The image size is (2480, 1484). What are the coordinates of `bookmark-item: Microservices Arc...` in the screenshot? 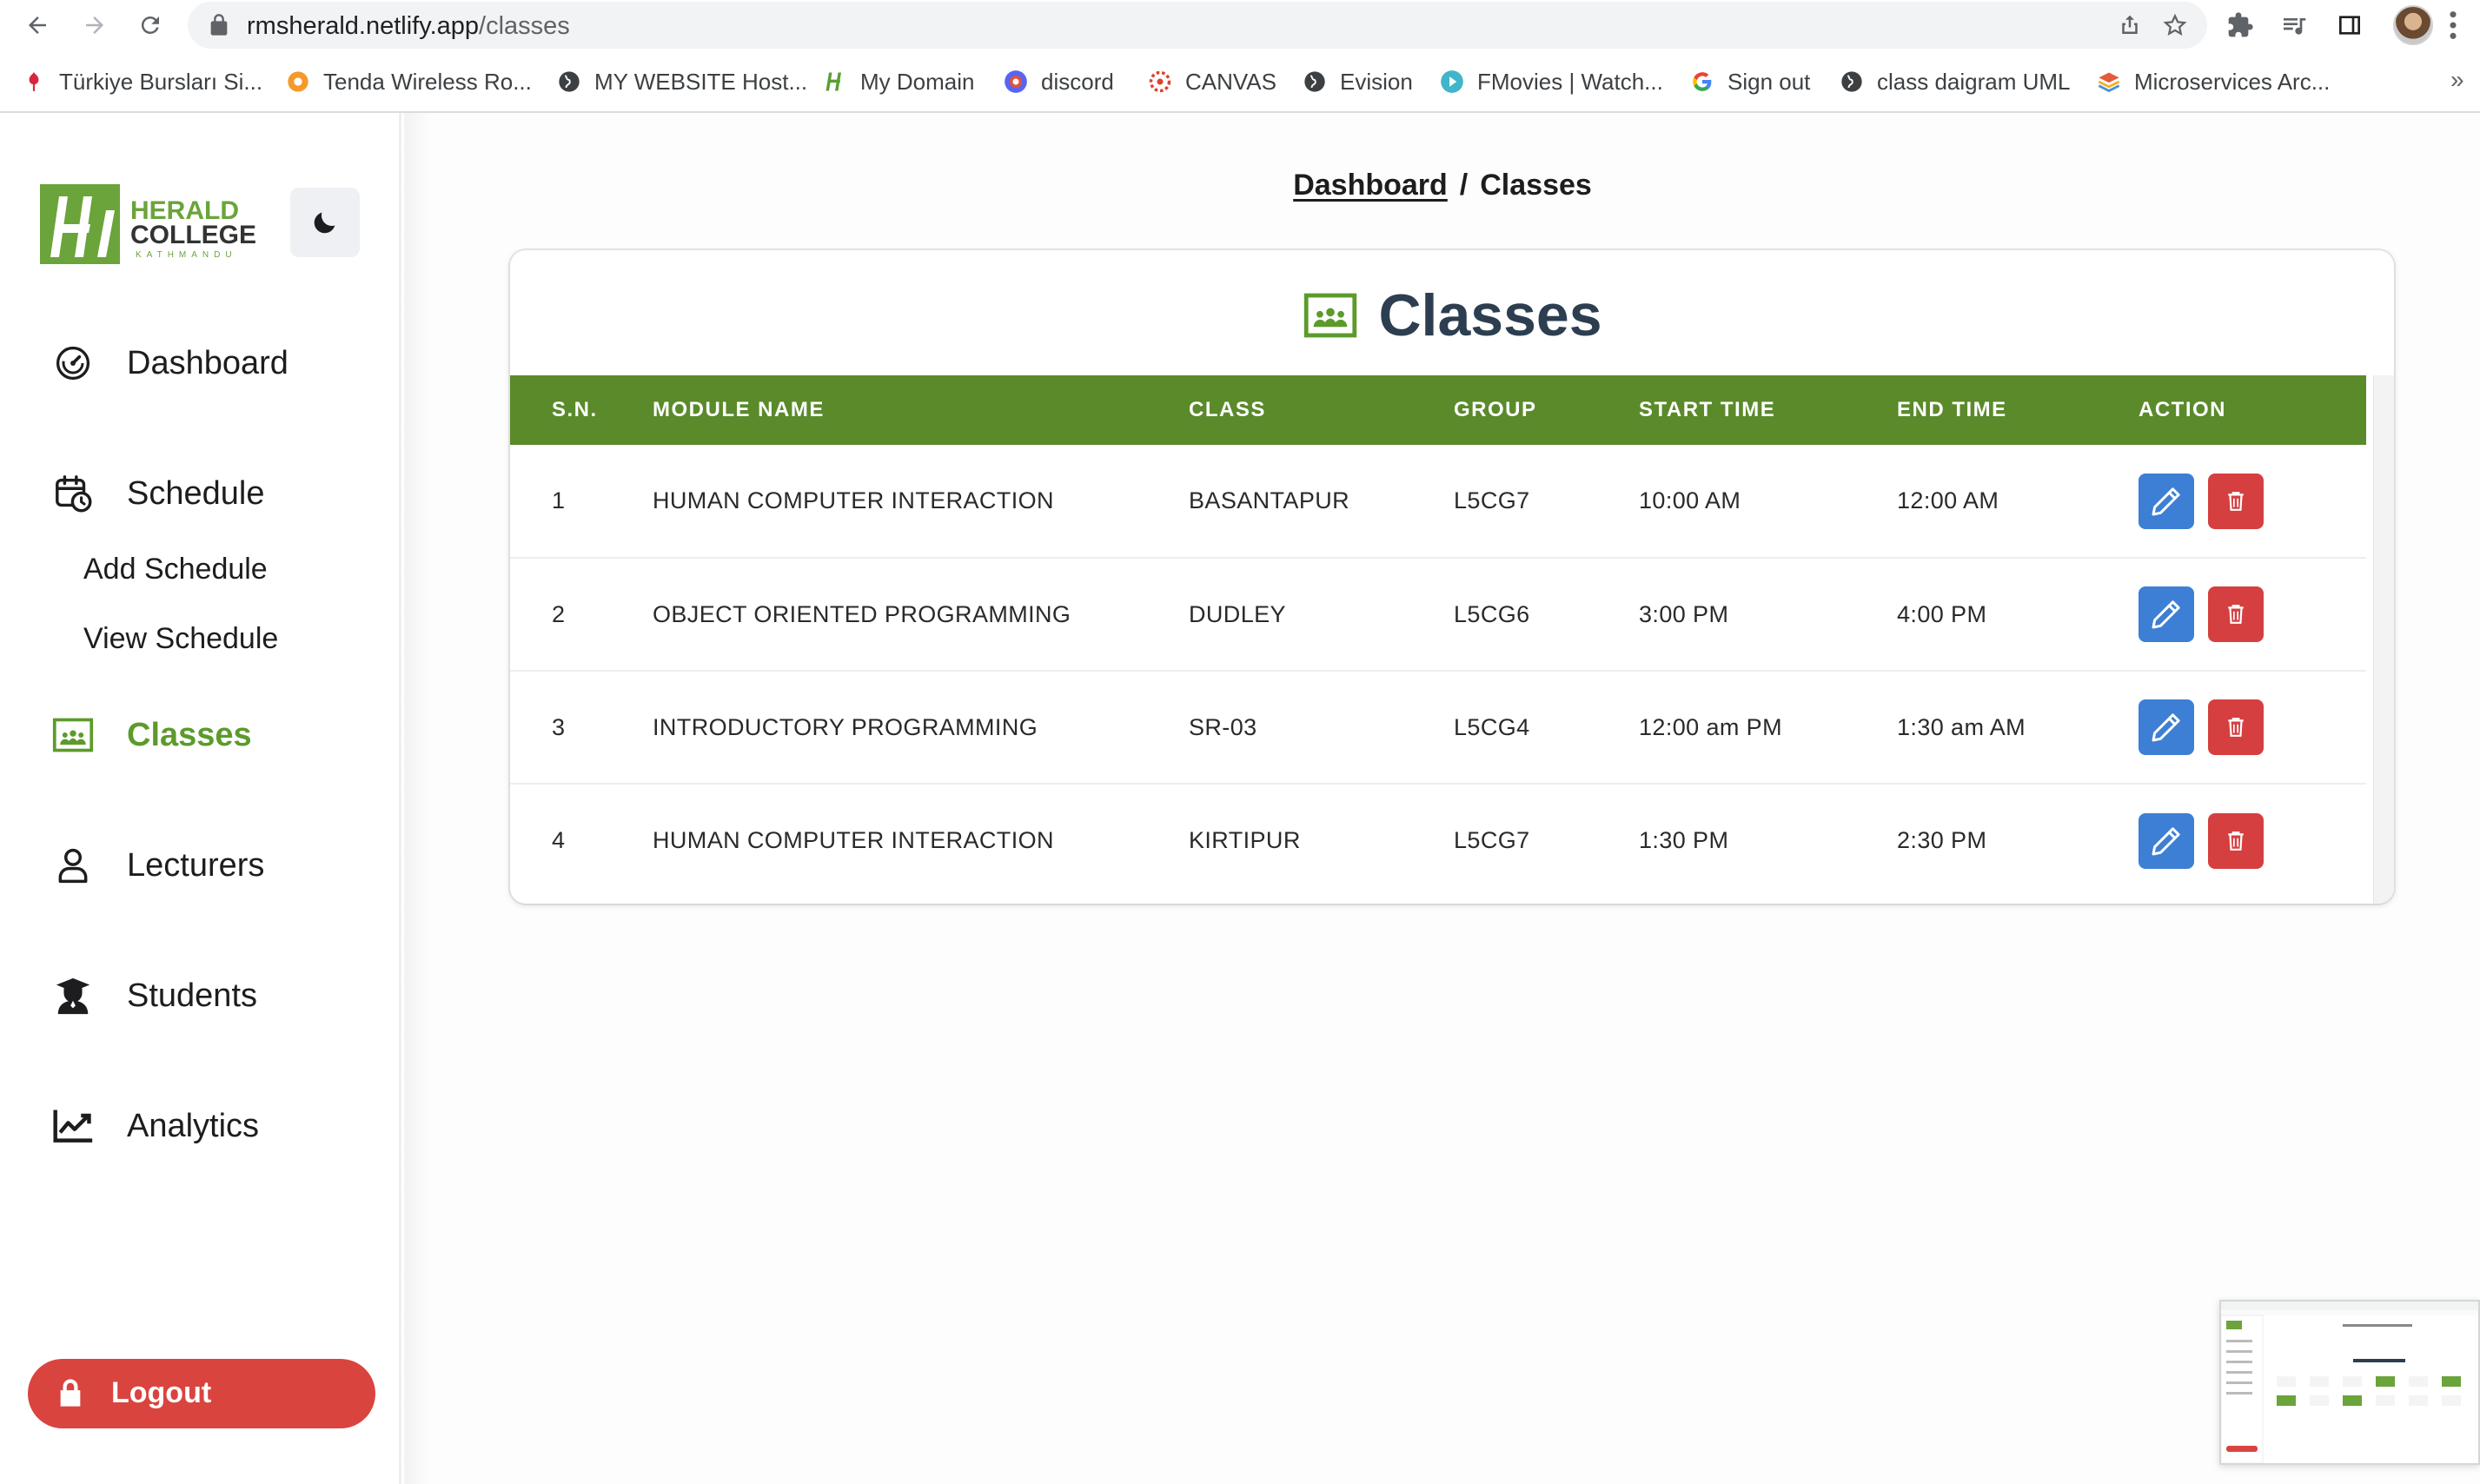 It's located at (2213, 81).